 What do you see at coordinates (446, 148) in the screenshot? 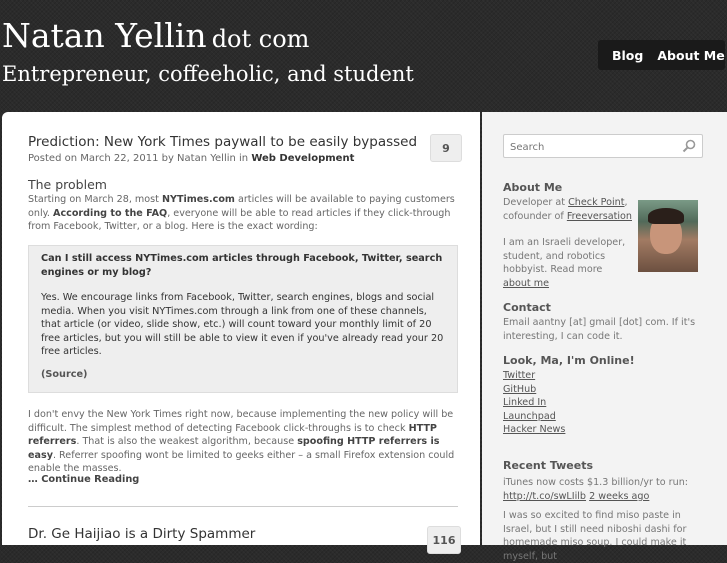
I see `comment-count: 9` at bounding box center [446, 148].